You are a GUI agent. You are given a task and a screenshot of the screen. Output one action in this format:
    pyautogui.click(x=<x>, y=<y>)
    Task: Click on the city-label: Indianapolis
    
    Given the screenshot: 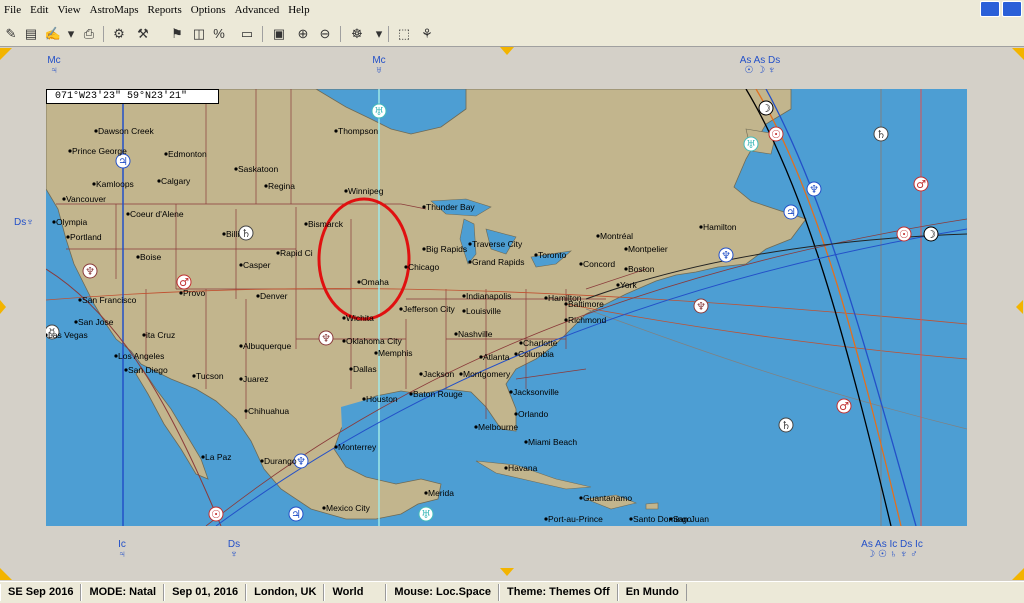 What is the action you would take?
    pyautogui.click(x=488, y=296)
    